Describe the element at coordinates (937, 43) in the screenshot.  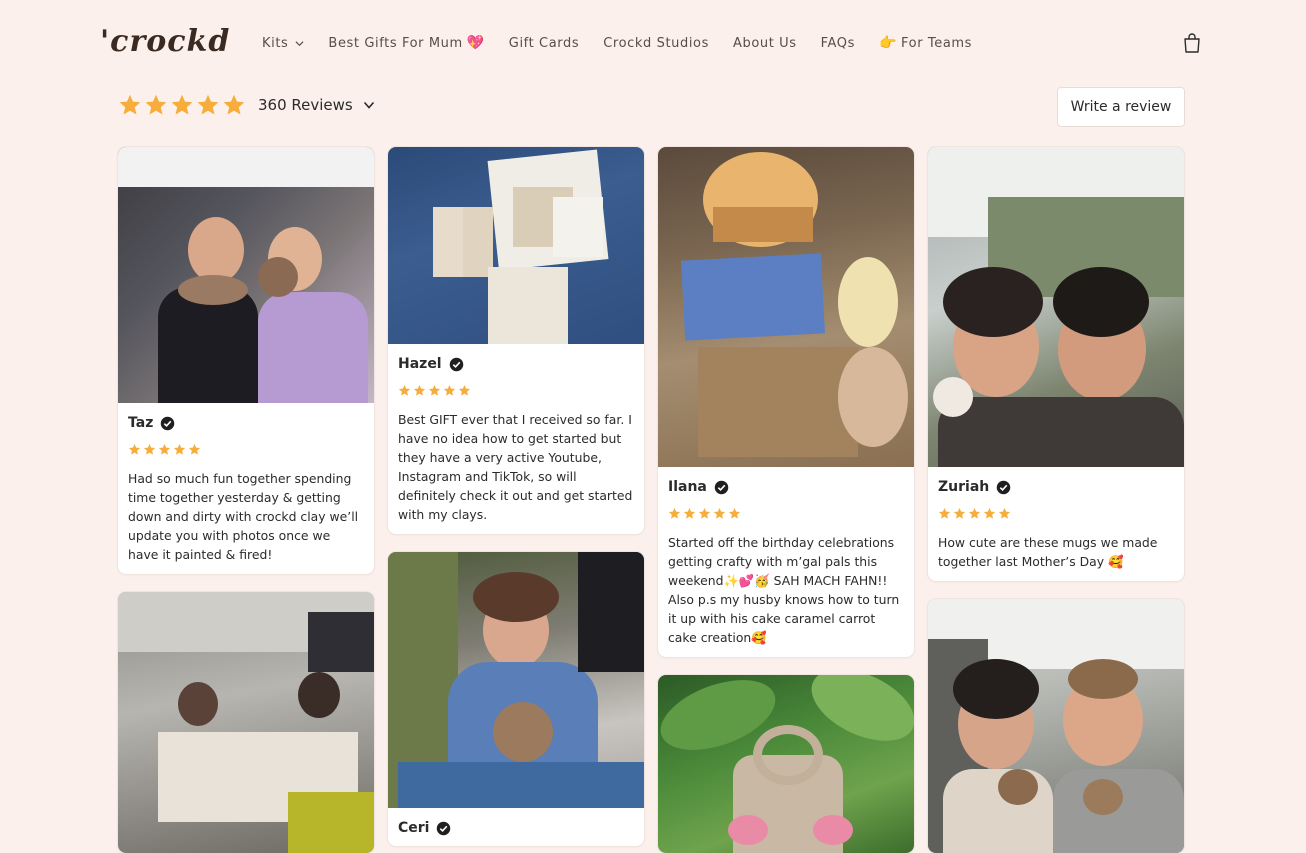
I see `nav-for-teams-label: For Teams` at that location.